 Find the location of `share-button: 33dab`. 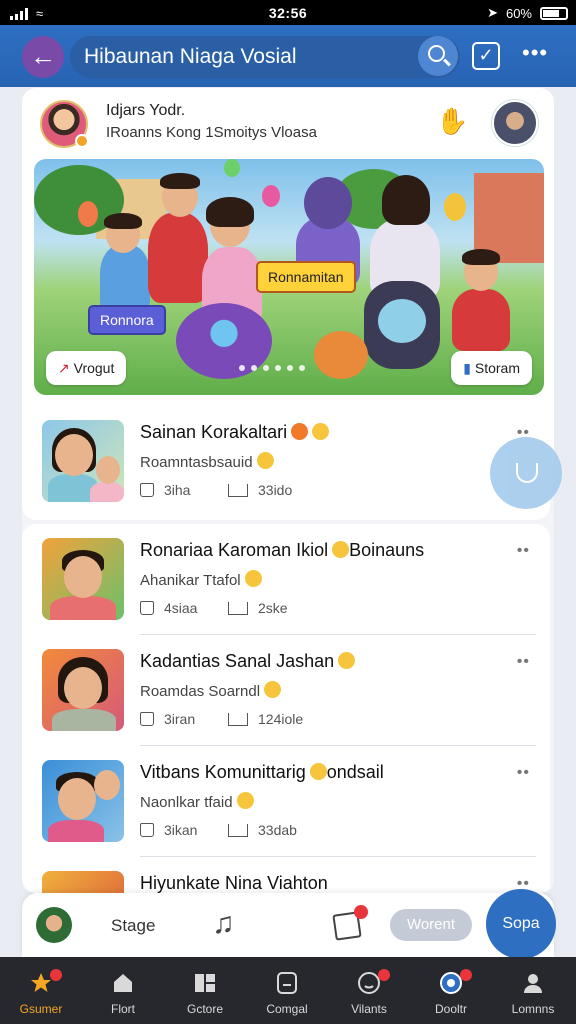

share-button: 33dab is located at coordinates (262, 830).